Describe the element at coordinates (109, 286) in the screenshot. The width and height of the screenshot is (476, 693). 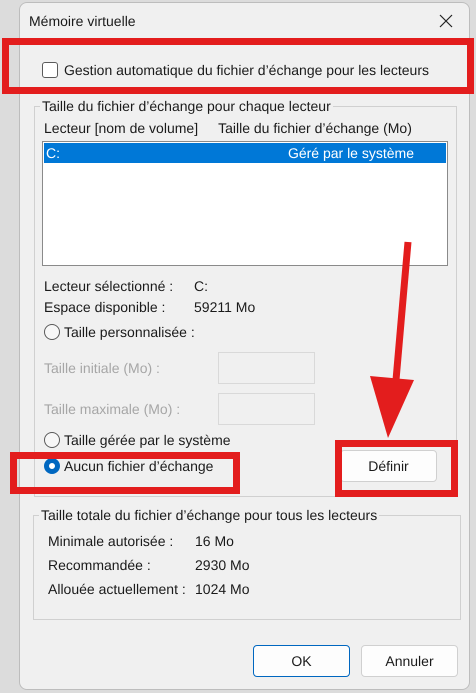
I see `info-label: Lecteur sélectionné :` at that location.